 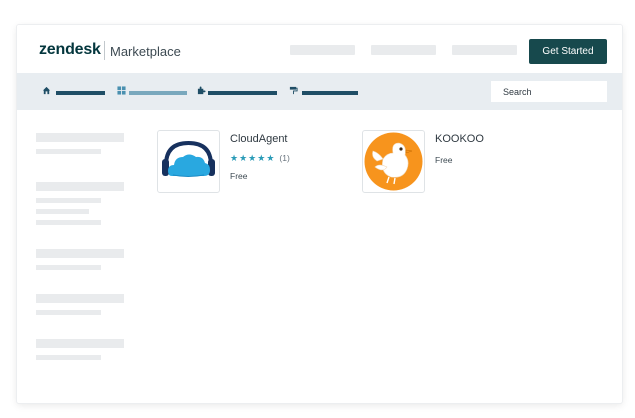 What do you see at coordinates (145, 51) in the screenshot?
I see `marketplace-title: Marketplace` at bounding box center [145, 51].